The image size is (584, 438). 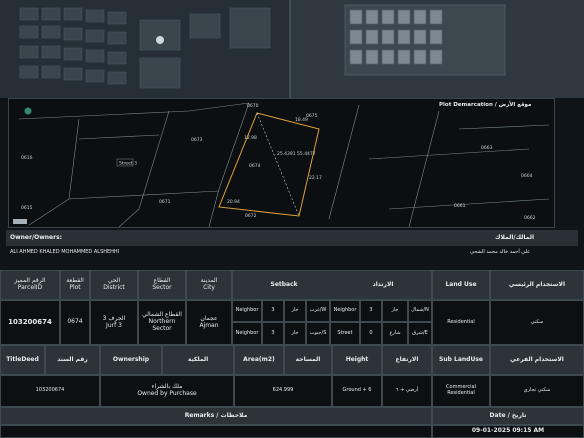 What do you see at coordinates (255, 166) in the screenshot?
I see `svg-text: 0674` at bounding box center [255, 166].